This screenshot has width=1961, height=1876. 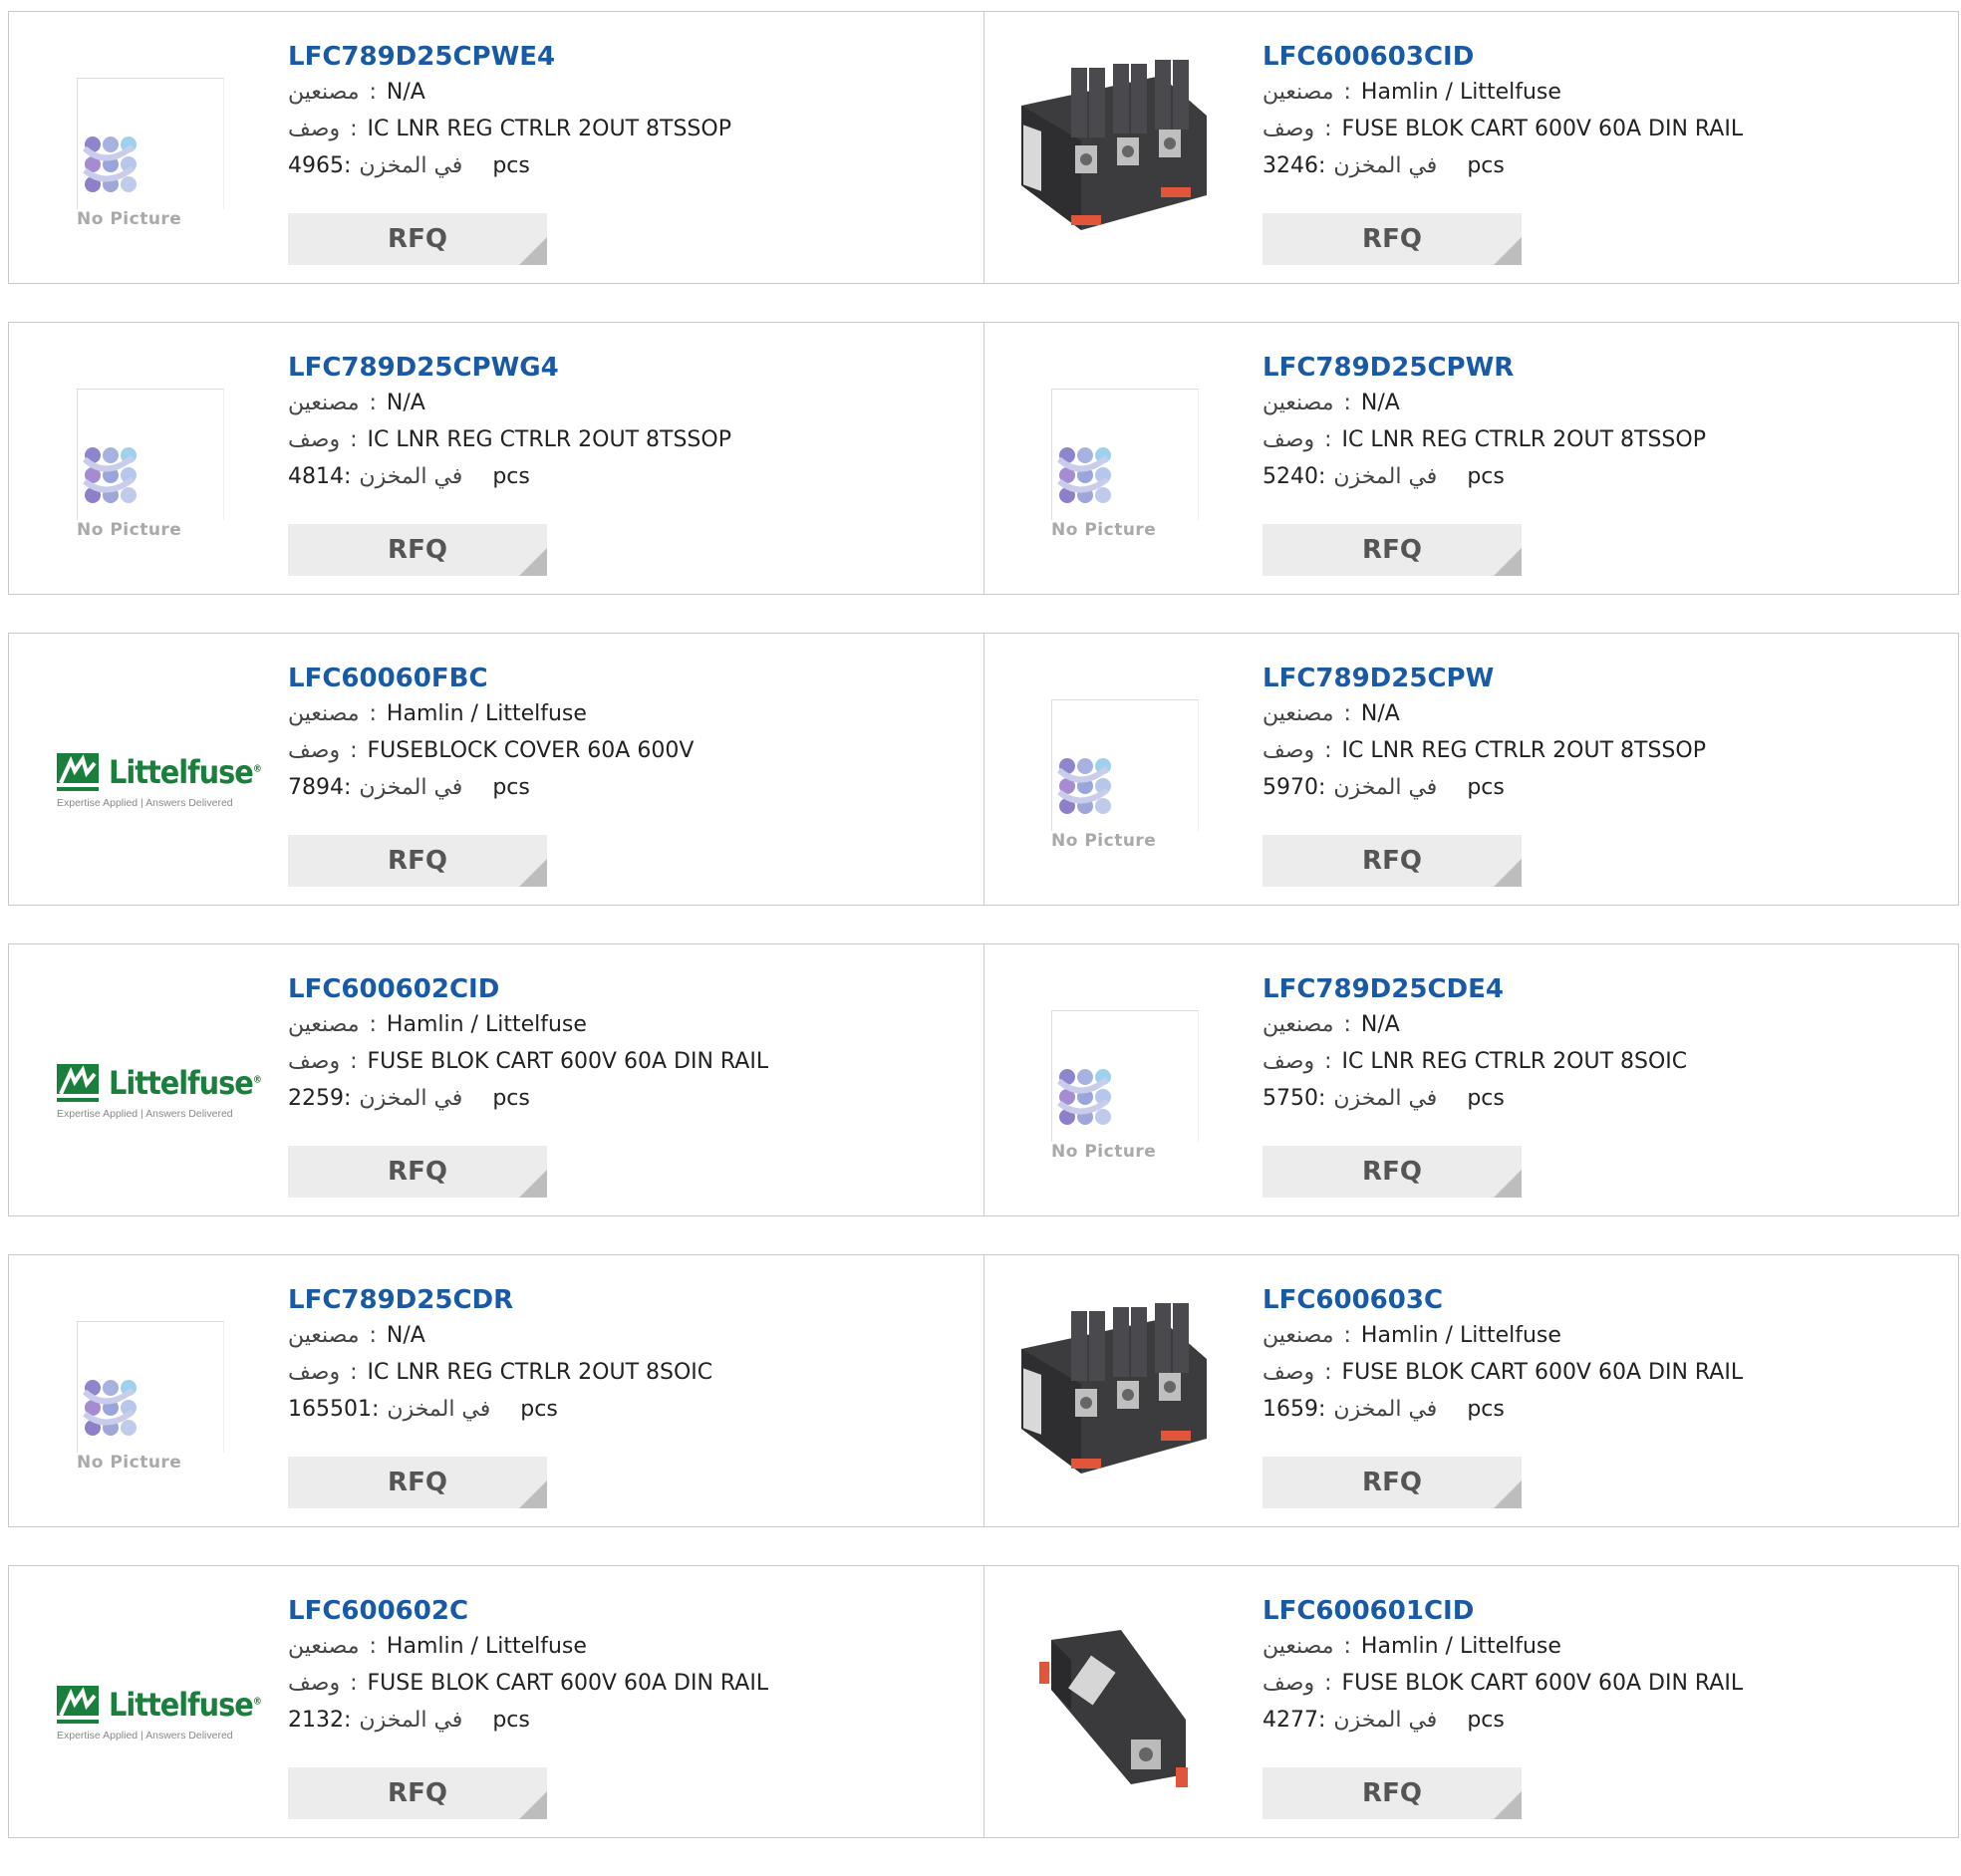 I want to click on stock-value: 165501, so click(x=330, y=1410).